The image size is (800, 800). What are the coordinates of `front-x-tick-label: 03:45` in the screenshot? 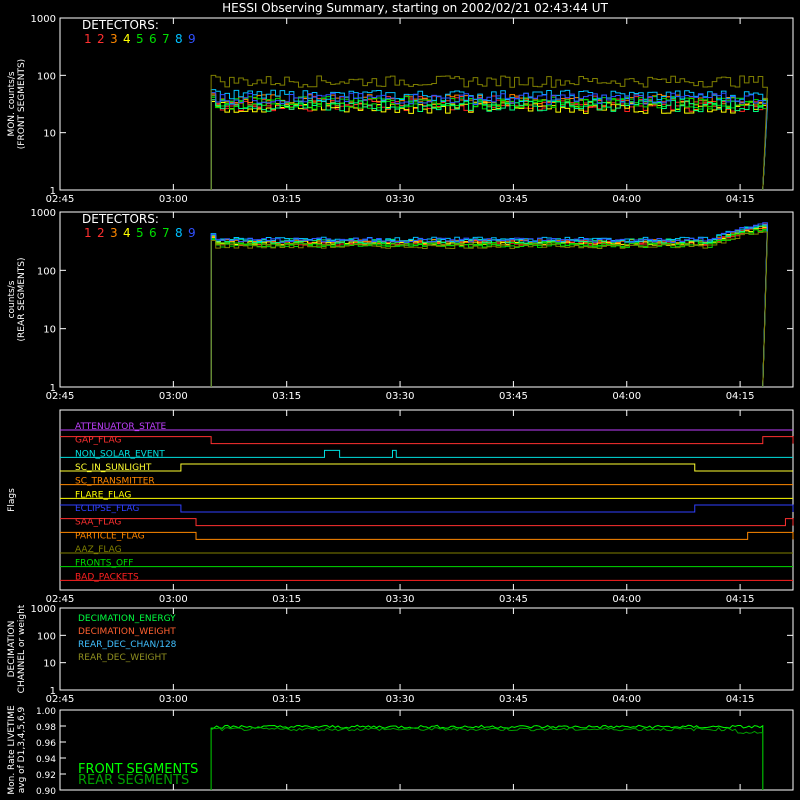 It's located at (513, 199).